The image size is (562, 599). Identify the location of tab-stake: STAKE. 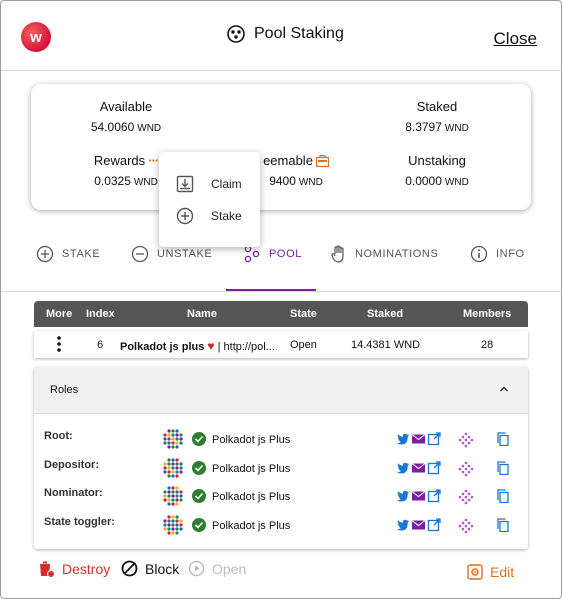
(68, 254).